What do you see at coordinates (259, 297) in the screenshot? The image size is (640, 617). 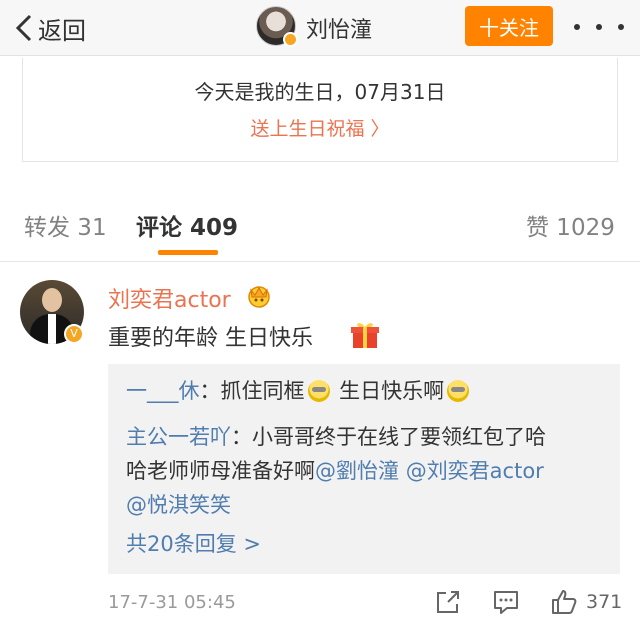 I see `crown-badge-icon` at bounding box center [259, 297].